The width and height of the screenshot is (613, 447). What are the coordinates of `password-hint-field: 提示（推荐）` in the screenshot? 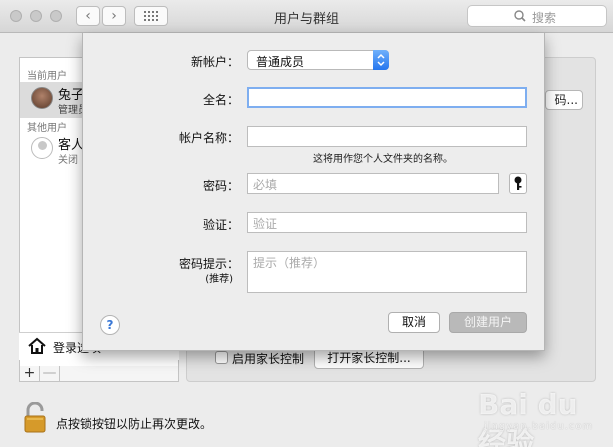 It's located at (387, 272).